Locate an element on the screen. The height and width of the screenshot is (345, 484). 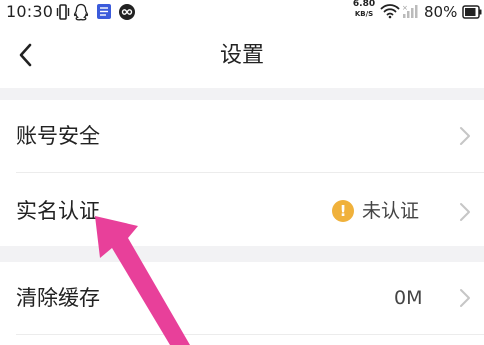
notes-icon is located at coordinates (104, 13).